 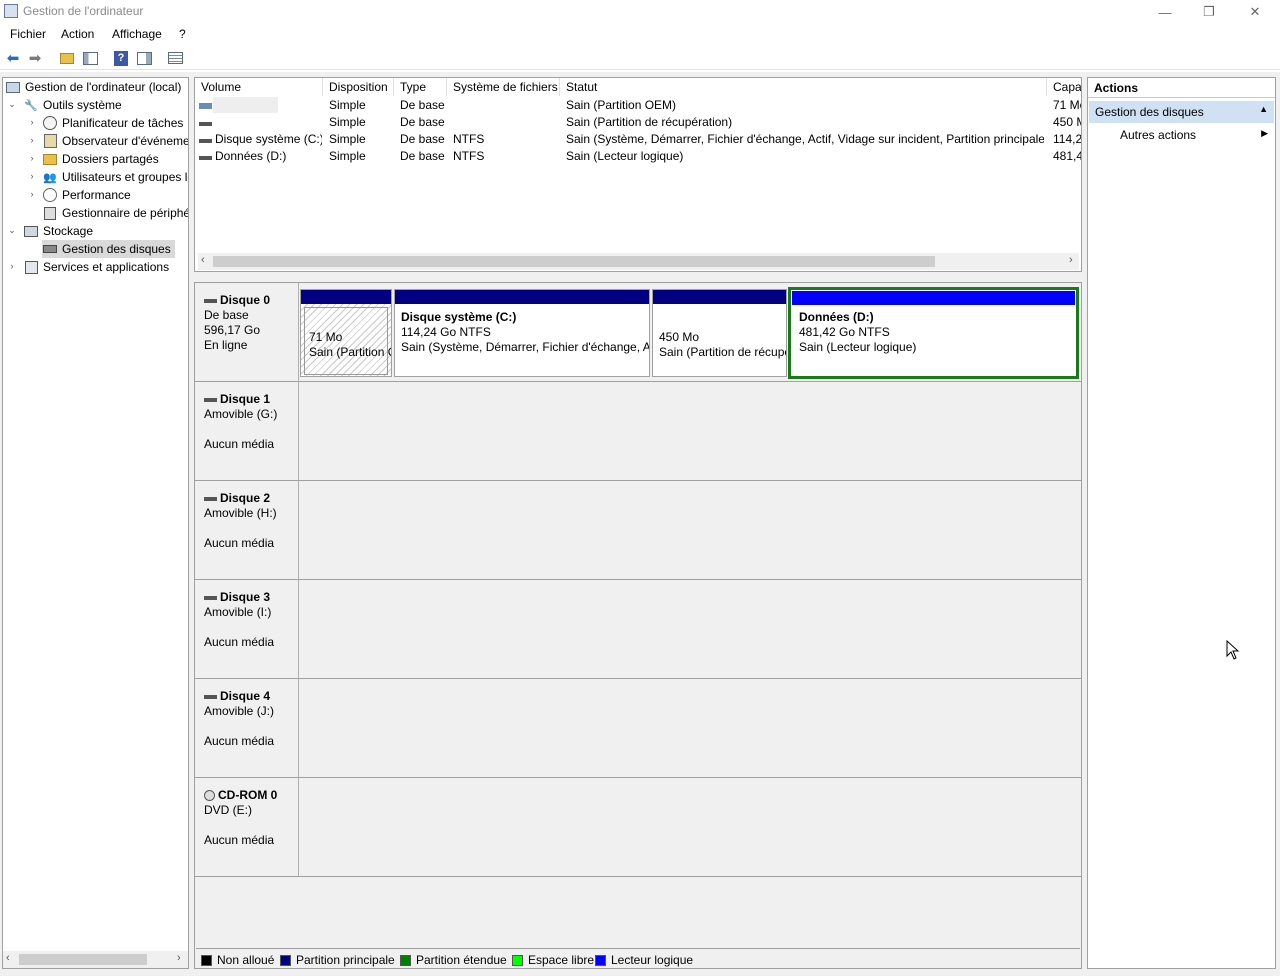 What do you see at coordinates (638, 777) in the screenshot?
I see `divider` at bounding box center [638, 777].